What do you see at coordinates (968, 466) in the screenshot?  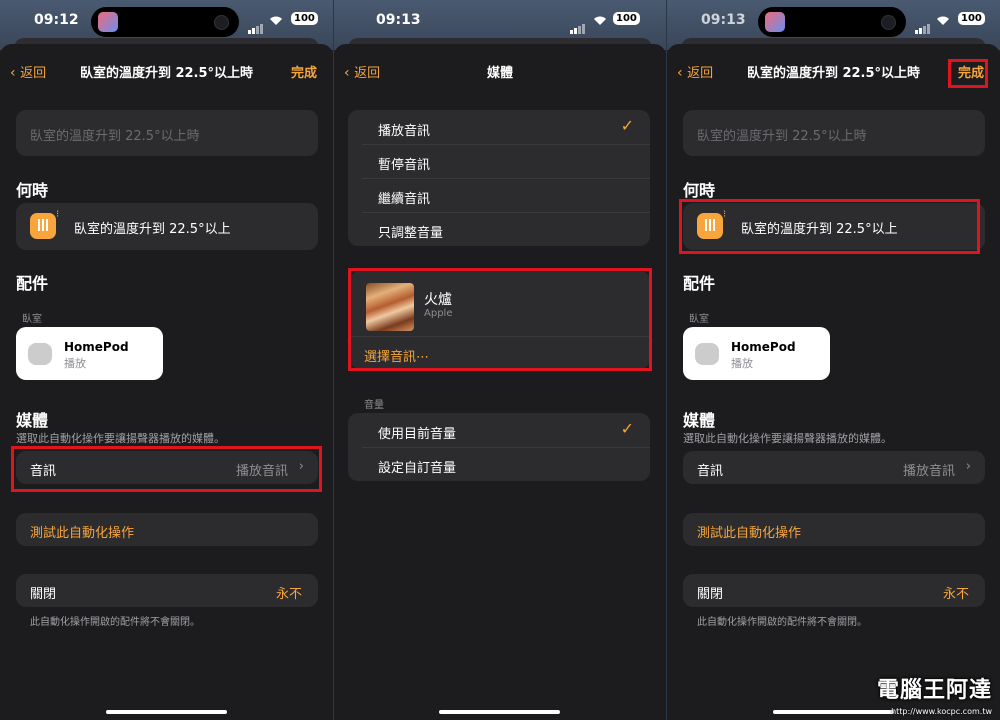 I see `chevron-right-icon: ›` at bounding box center [968, 466].